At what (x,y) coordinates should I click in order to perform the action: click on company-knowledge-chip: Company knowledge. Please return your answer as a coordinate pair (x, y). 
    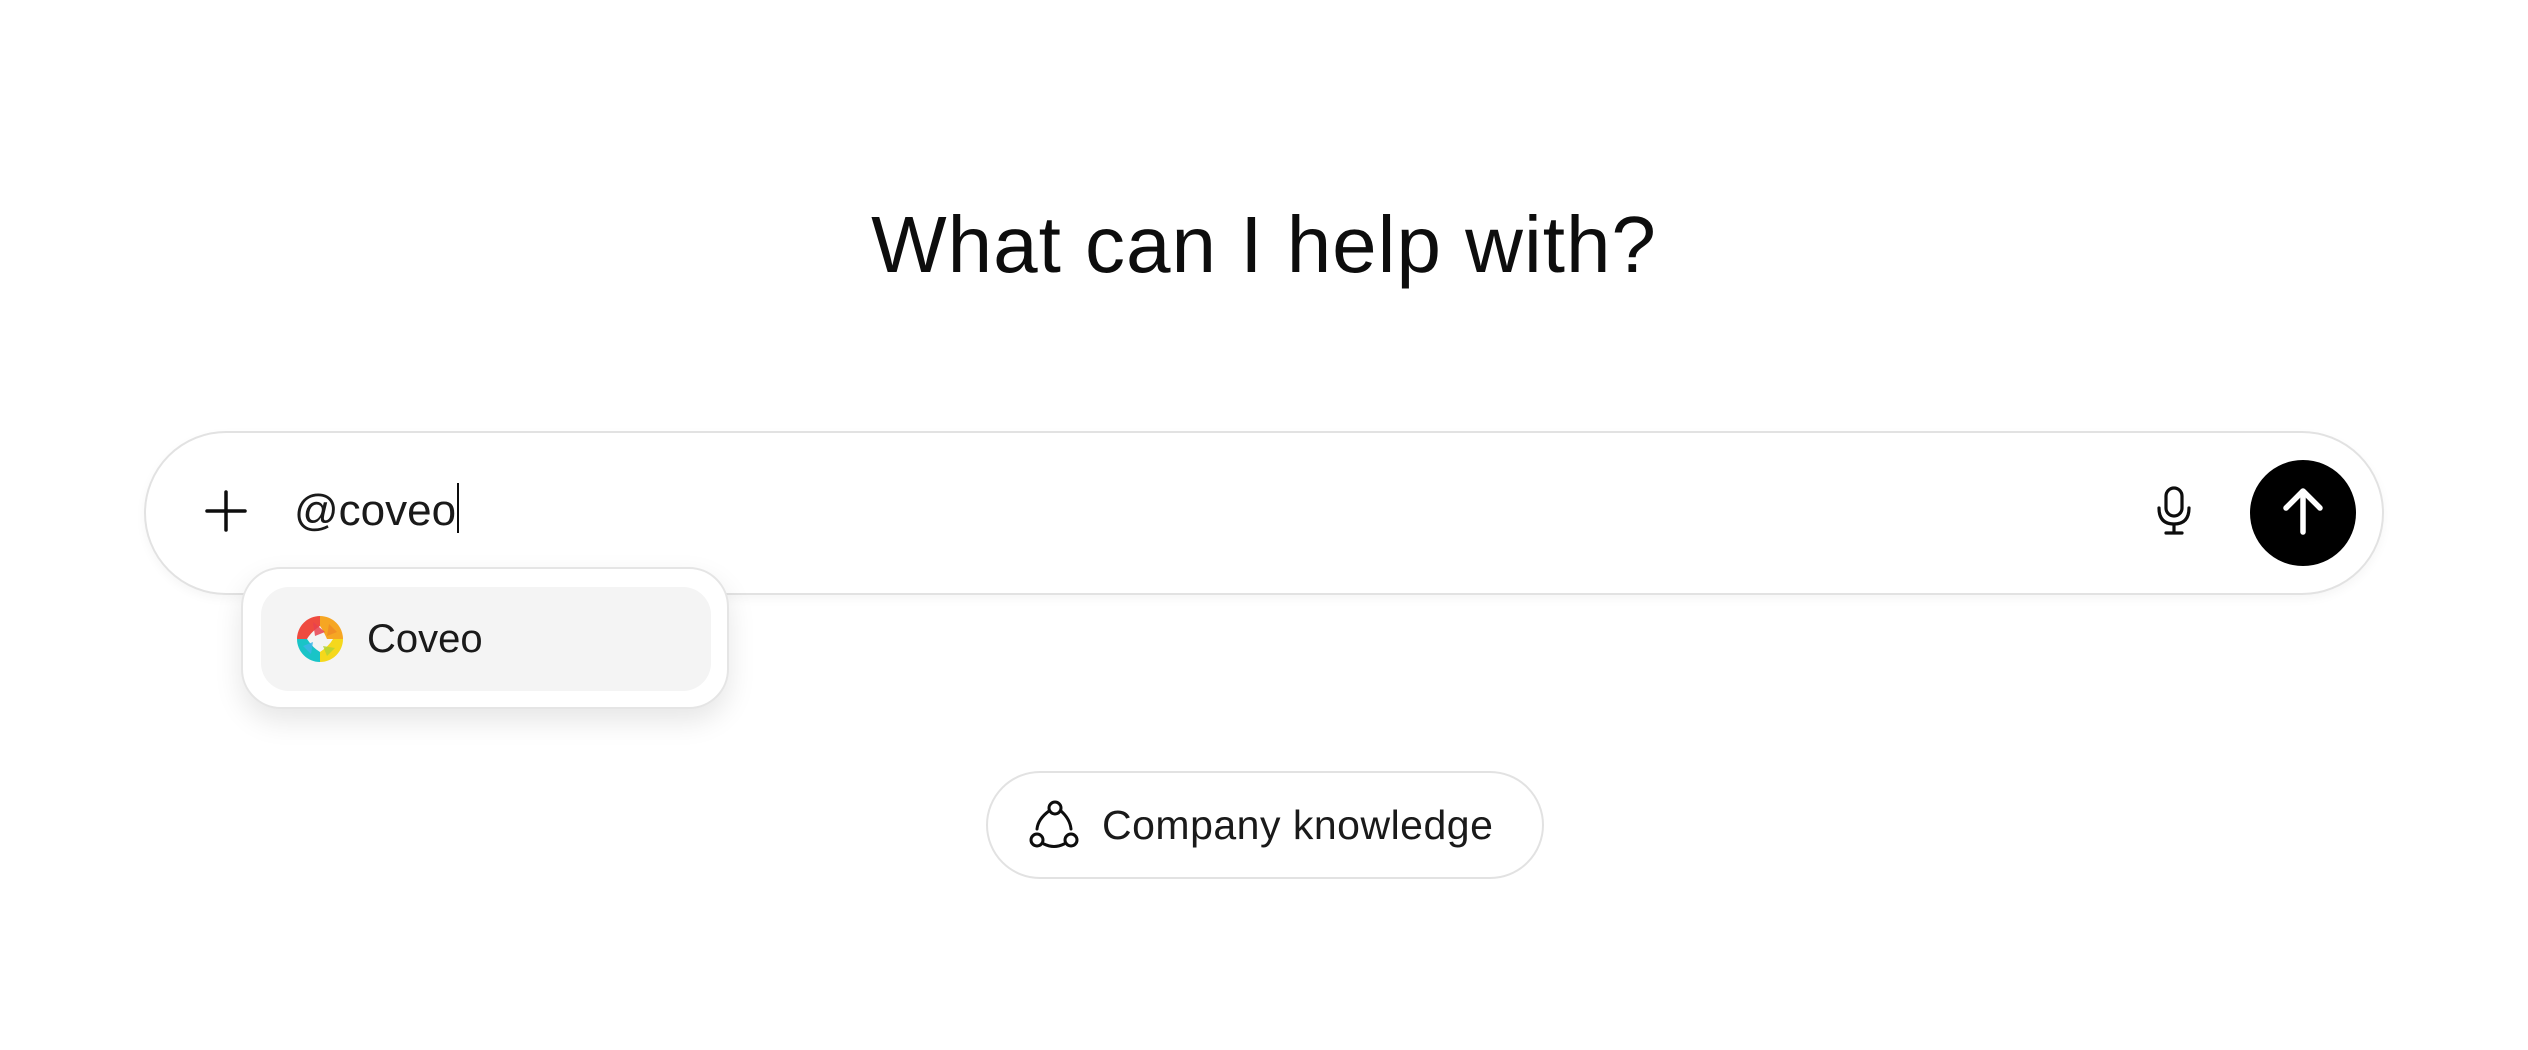
    Looking at the image, I should click on (1265, 825).